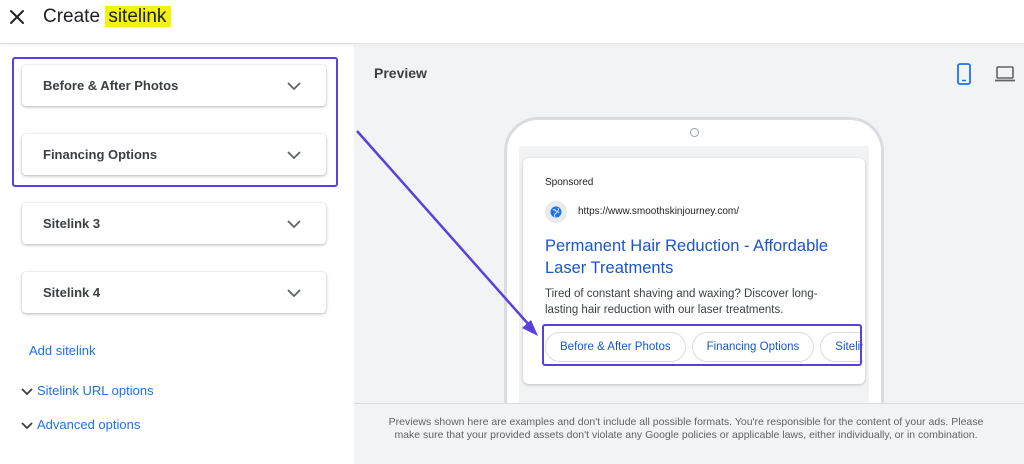 Image resolution: width=1024 pixels, height=464 pixels. What do you see at coordinates (569, 182) in the screenshot?
I see `sponsored-label: Sponsored` at bounding box center [569, 182].